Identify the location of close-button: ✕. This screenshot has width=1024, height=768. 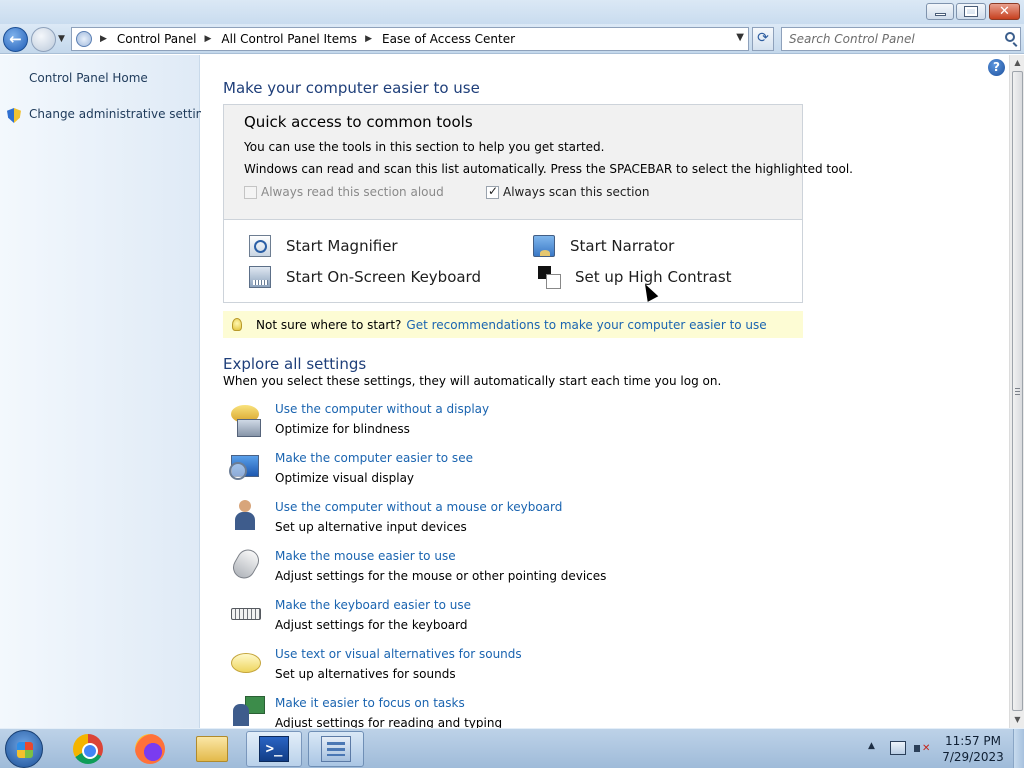
(1004, 11).